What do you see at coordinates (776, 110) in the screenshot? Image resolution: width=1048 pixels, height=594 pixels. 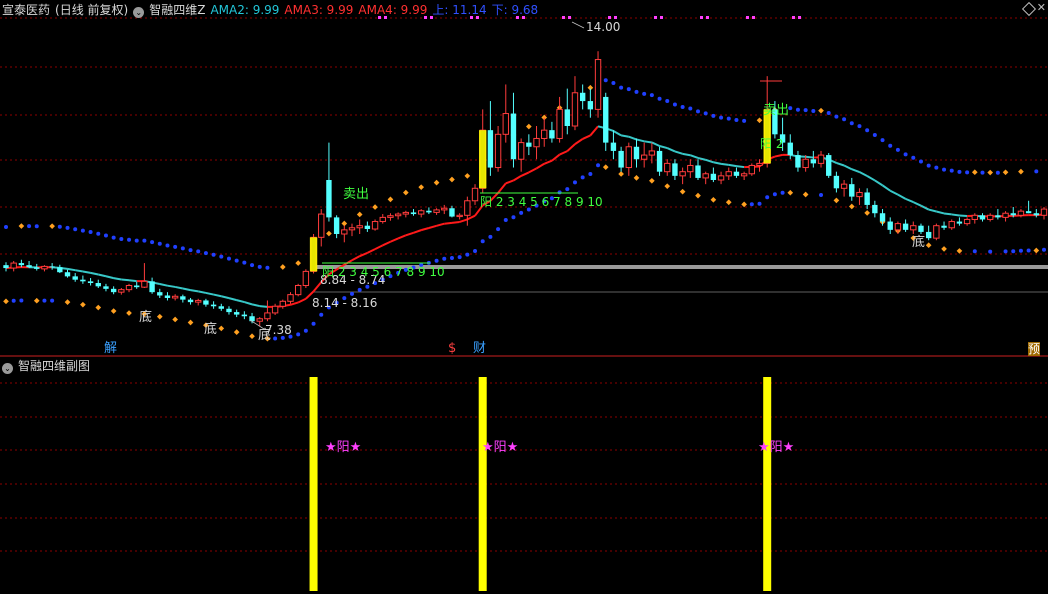 I see `sell-signal-2: 卖出` at bounding box center [776, 110].